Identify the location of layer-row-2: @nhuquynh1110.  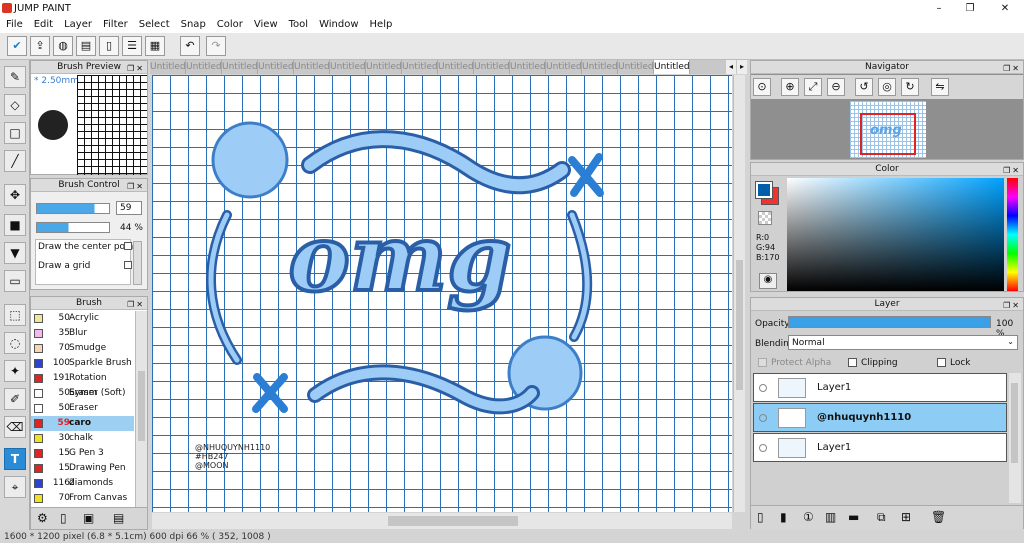
(880, 417).